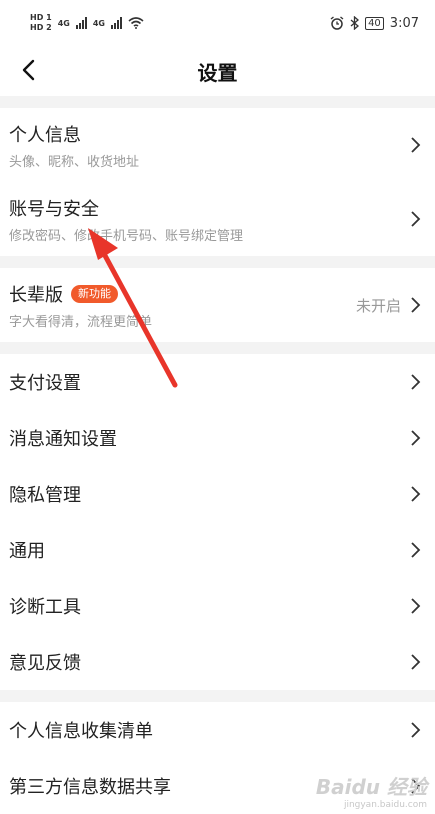 This screenshot has width=435, height=814. What do you see at coordinates (217, 382) in the screenshot?
I see `payment-settings-row: 支付设置` at bounding box center [217, 382].